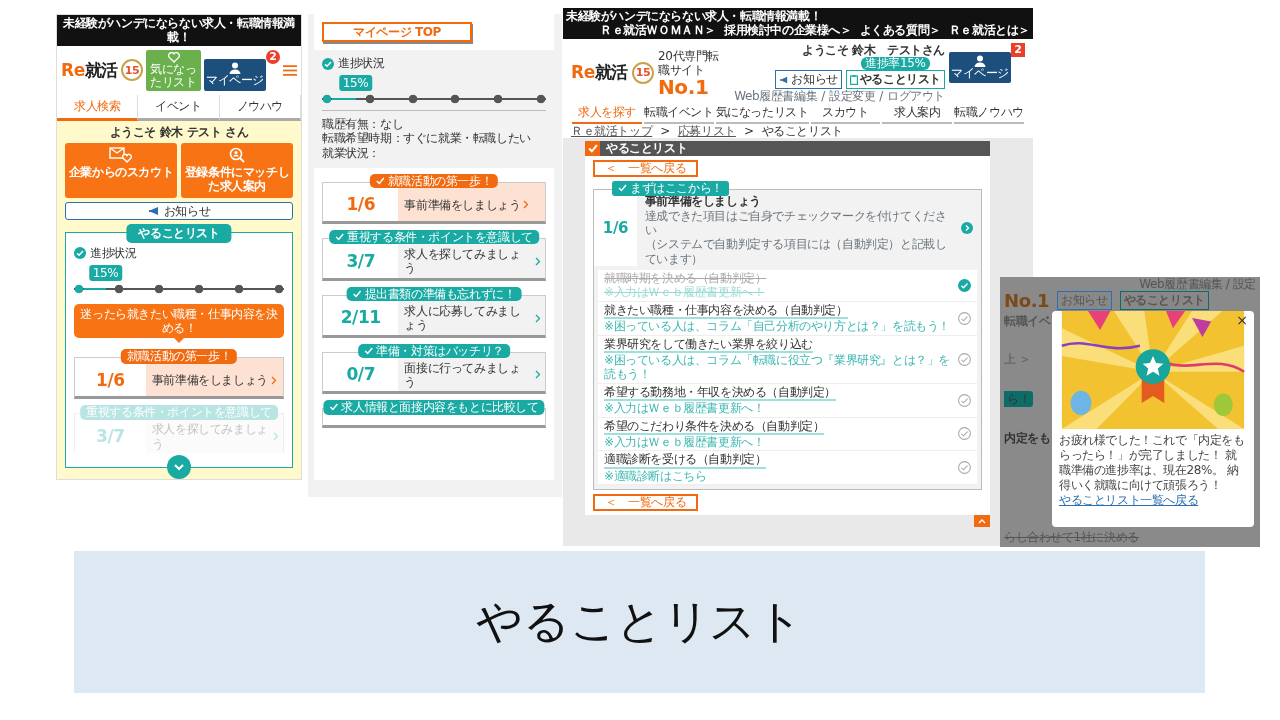 Image resolution: width=1280 pixels, height=720 pixels. Describe the element at coordinates (657, 30) in the screenshot. I see `top-link: Ｒｅ就活ＷＯＭＡＮ＞` at that location.